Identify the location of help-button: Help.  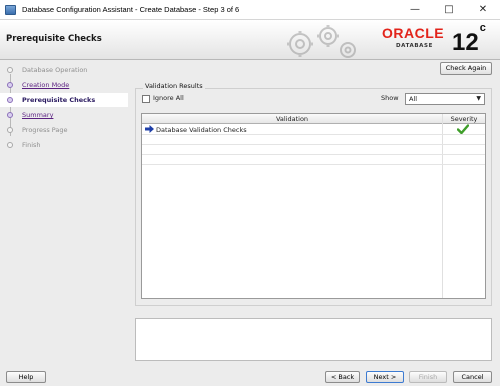
(26, 377).